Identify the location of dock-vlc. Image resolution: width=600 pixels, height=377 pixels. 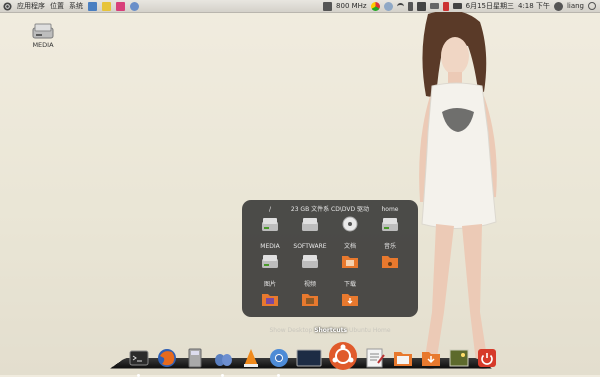
(251, 359).